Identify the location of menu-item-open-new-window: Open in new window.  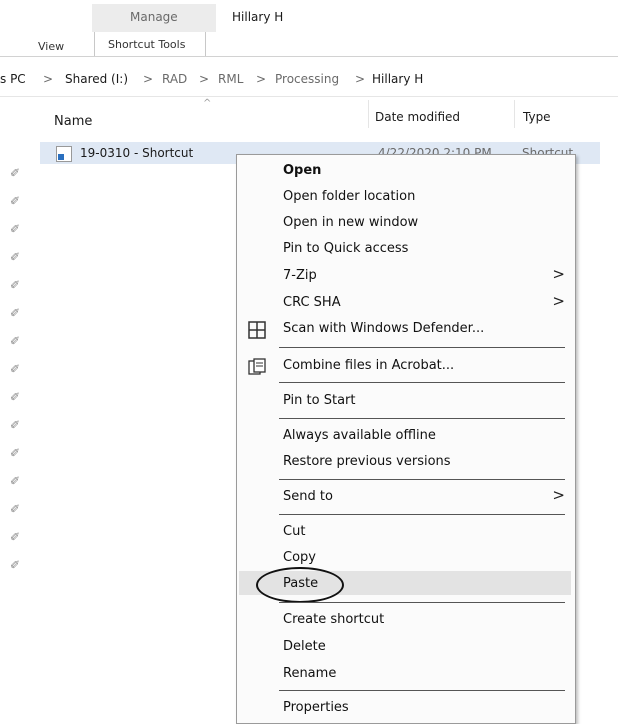
(350, 222).